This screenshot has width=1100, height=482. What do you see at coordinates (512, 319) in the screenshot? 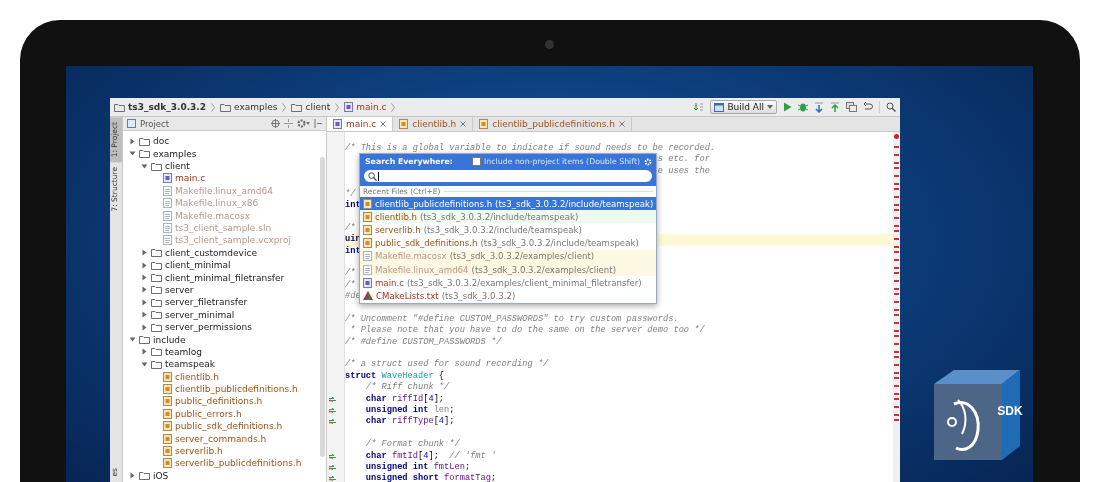
I see `code-line: /* Uncomment "#define CUSTOM_PASSWORDS" to try custom passwords.` at bounding box center [512, 319].